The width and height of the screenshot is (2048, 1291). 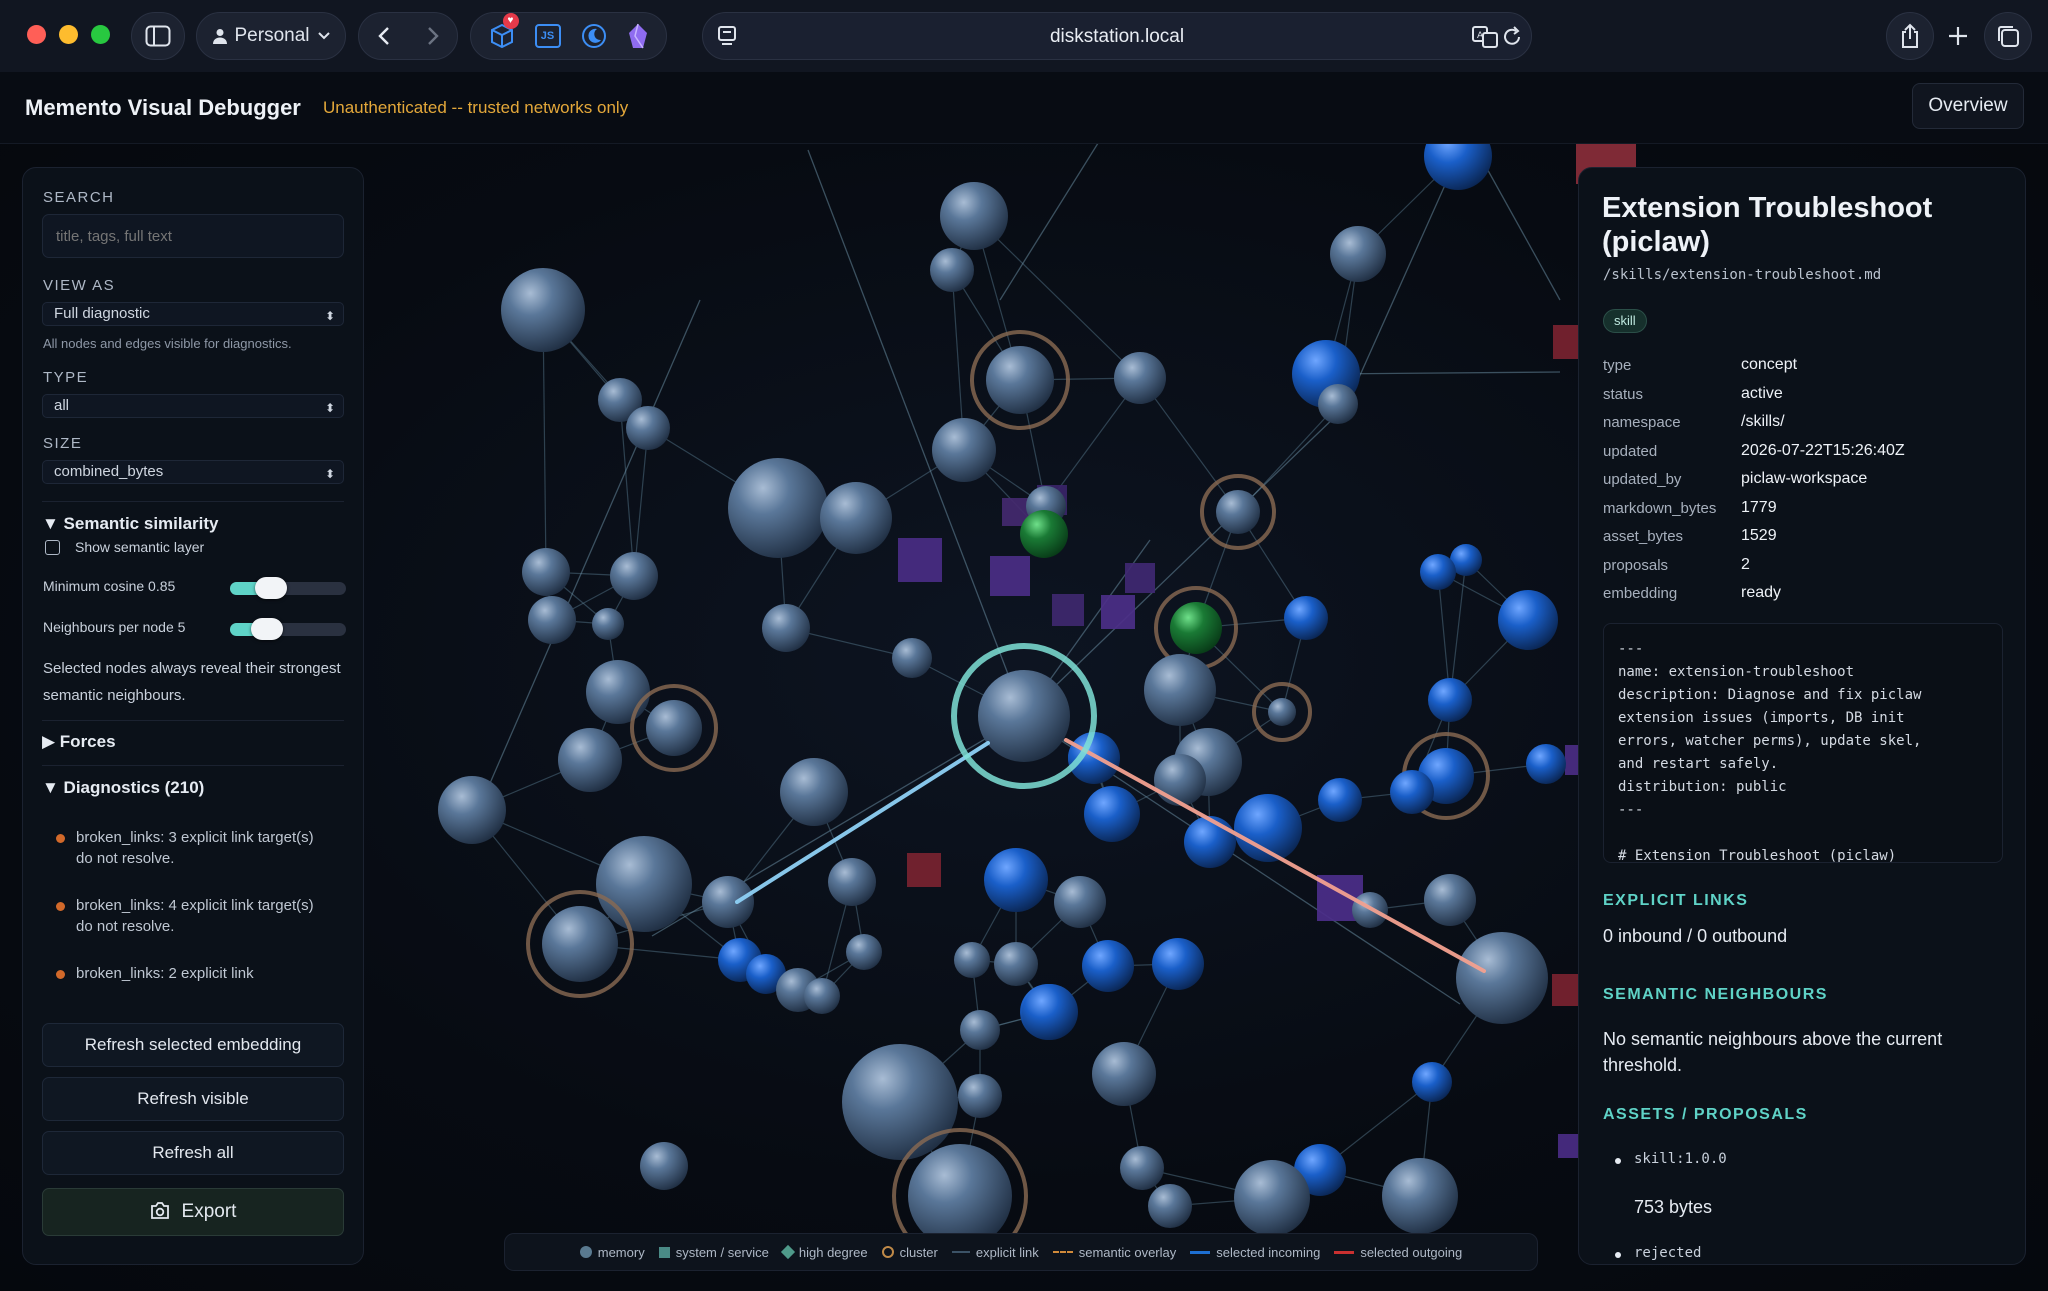 I want to click on new-tab-button, so click(x=1958, y=36).